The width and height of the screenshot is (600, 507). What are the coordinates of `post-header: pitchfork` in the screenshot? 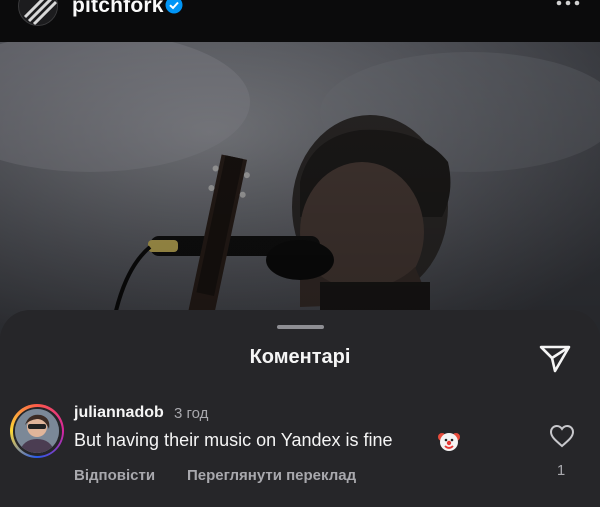 It's located at (300, 21).